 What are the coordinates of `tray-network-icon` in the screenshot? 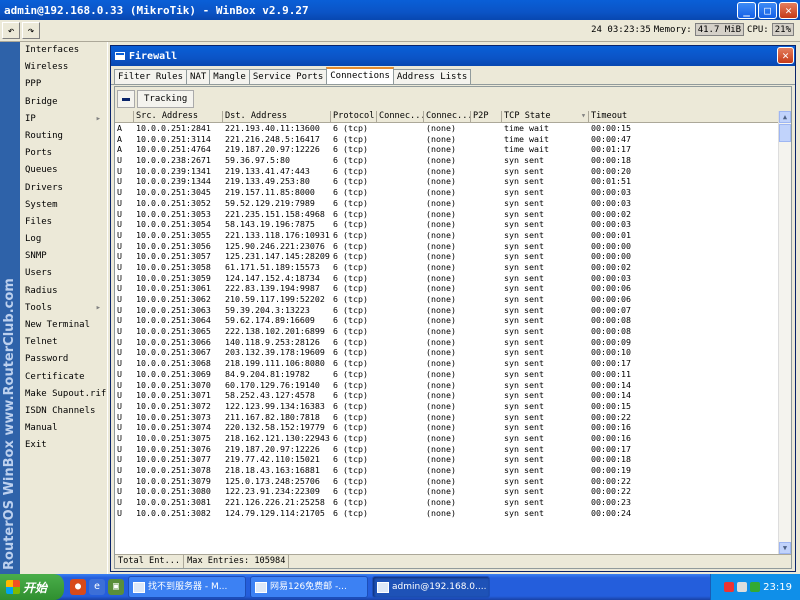 It's located at (742, 587).